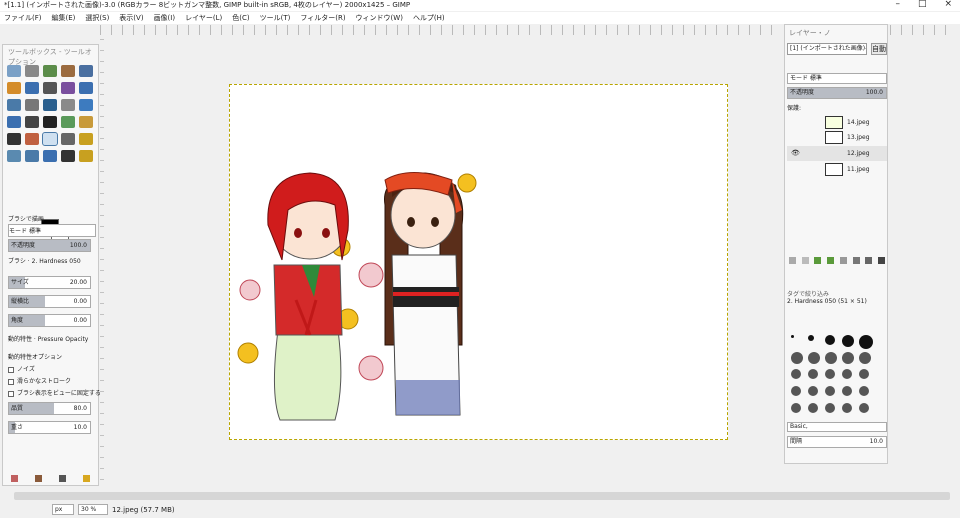  What do you see at coordinates (837, 122) in the screenshot?
I see `layer-row: 14.jpeg` at bounding box center [837, 122].